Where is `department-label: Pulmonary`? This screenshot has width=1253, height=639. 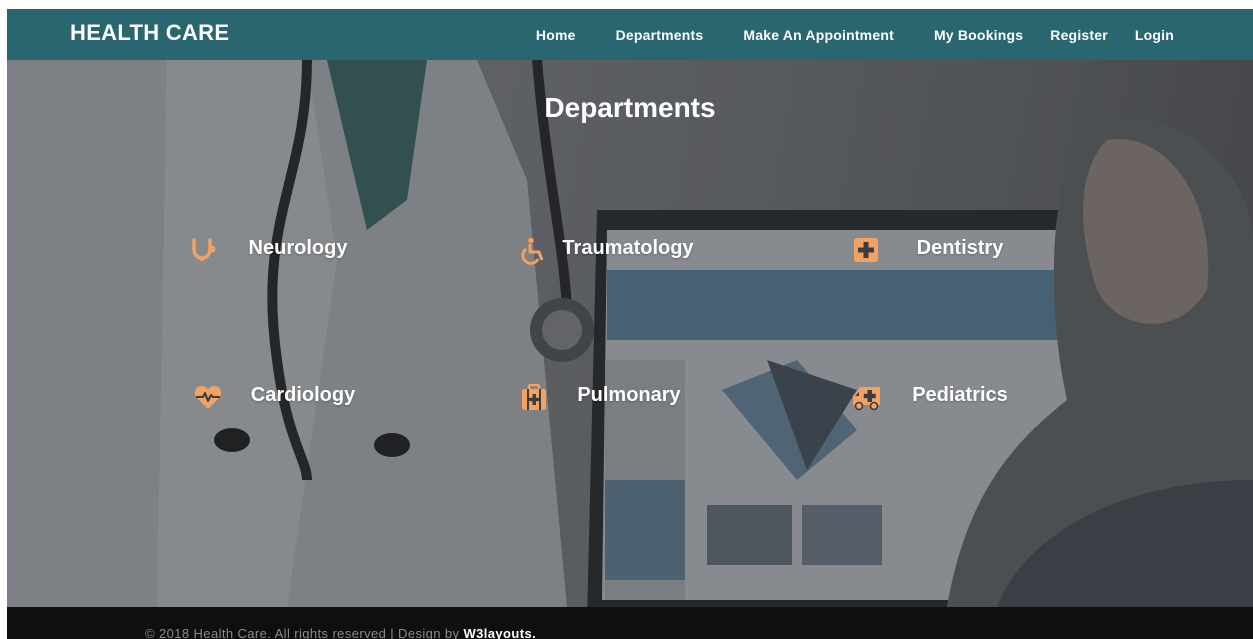
department-label: Pulmonary is located at coordinates (629, 395).